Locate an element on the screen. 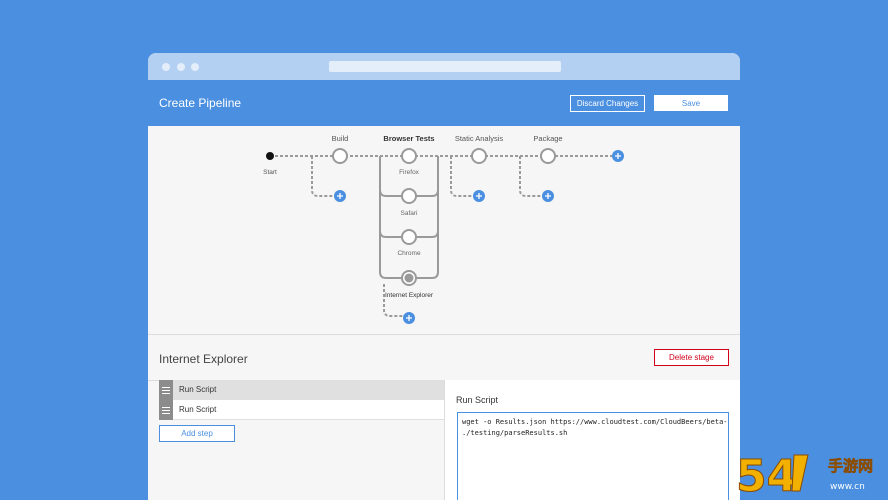 The height and width of the screenshot is (500, 888). add-parallel-icon is located at coordinates (409, 318).